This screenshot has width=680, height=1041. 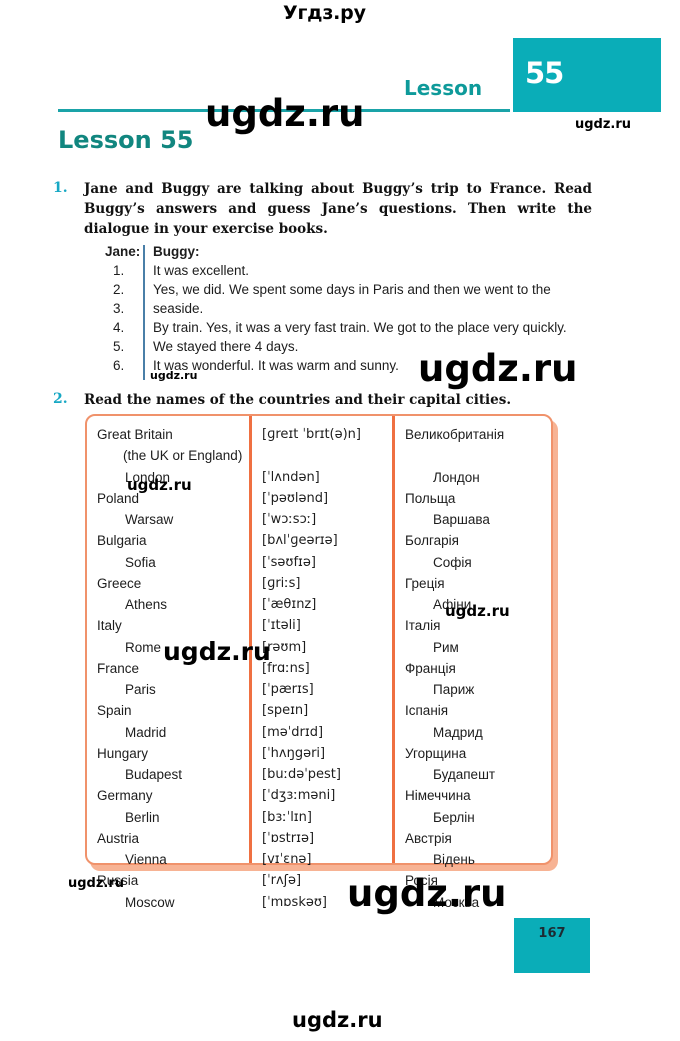 I want to click on table-cell-ukrainian: Франція, so click(x=430, y=668).